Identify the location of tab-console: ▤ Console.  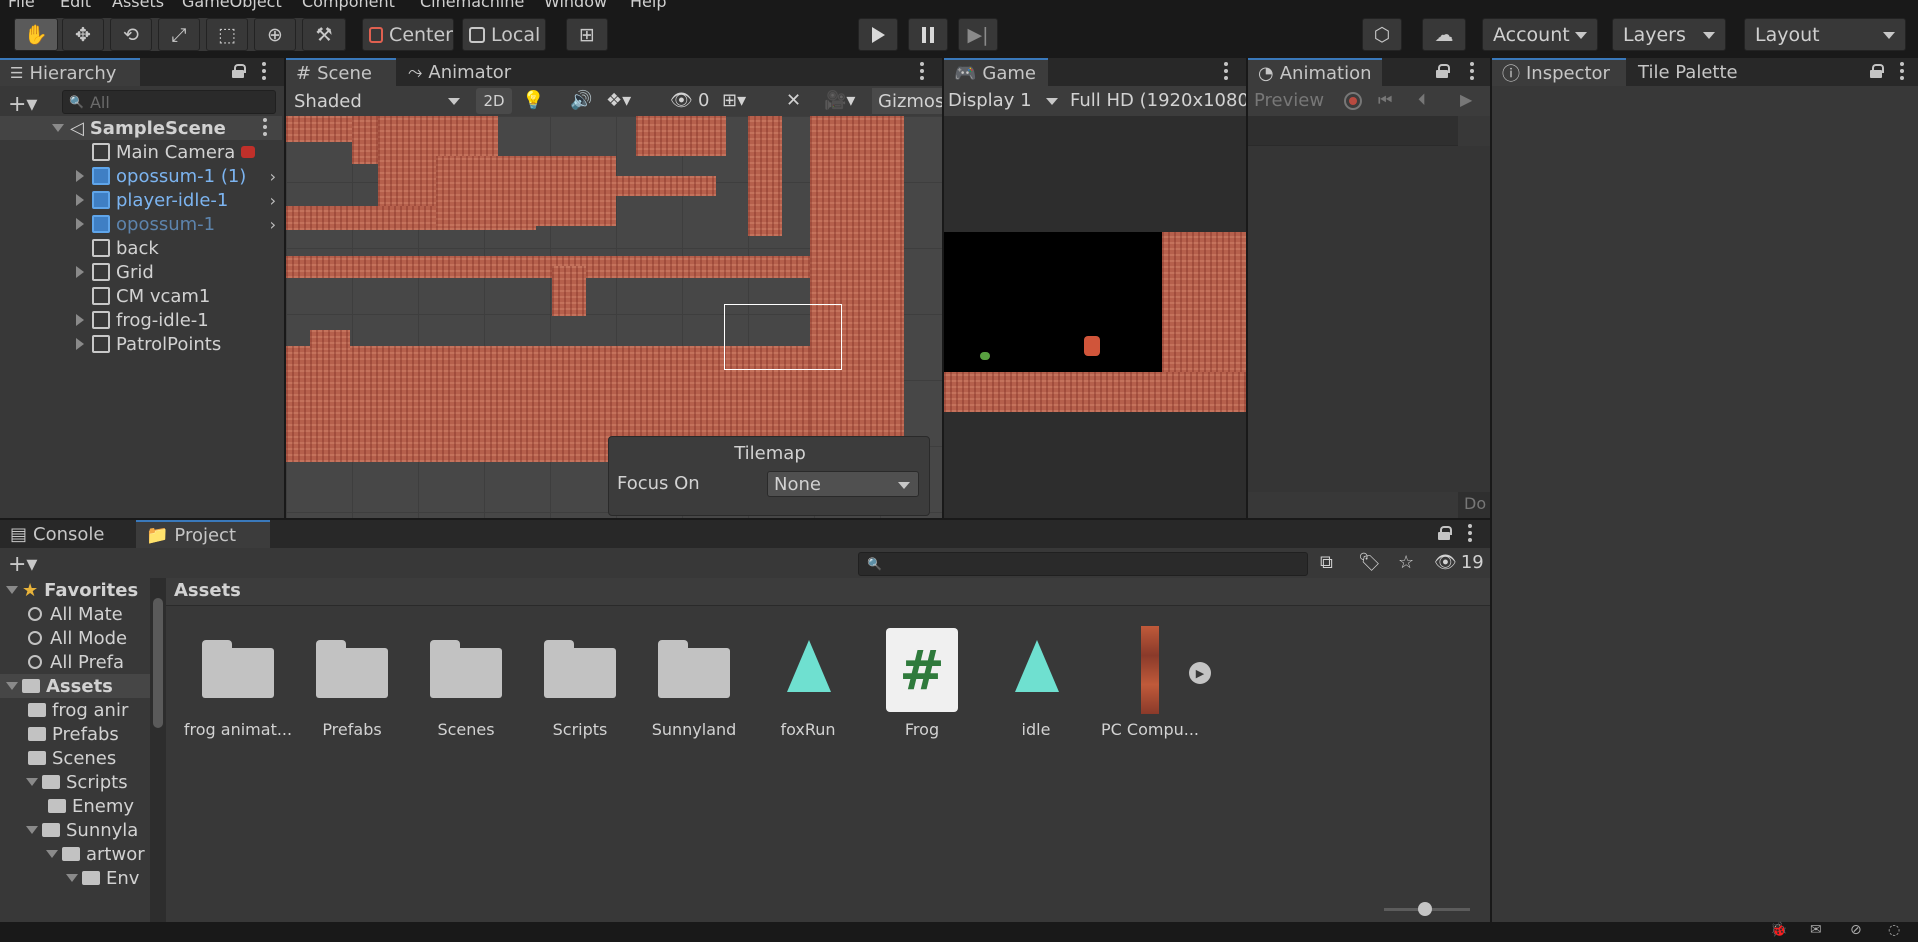
(67, 534).